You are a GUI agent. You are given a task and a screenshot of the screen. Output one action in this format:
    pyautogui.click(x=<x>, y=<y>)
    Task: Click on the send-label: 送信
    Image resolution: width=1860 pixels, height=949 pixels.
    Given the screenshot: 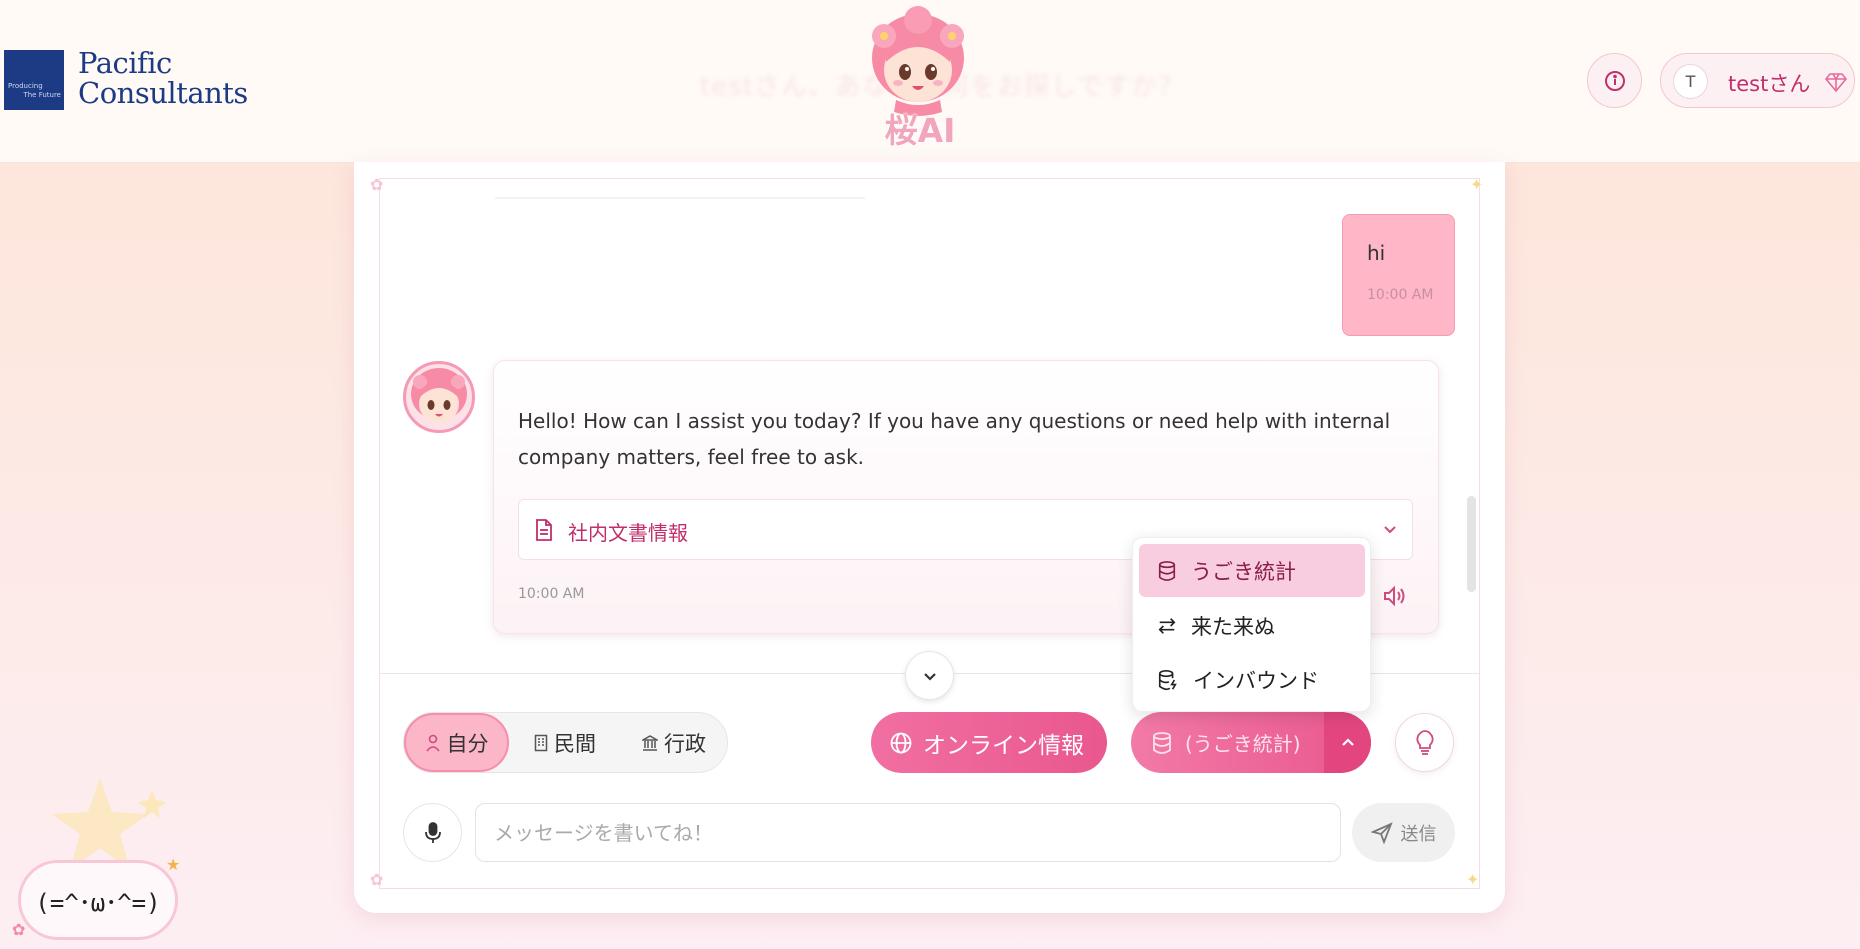 What is the action you would take?
    pyautogui.click(x=1418, y=834)
    